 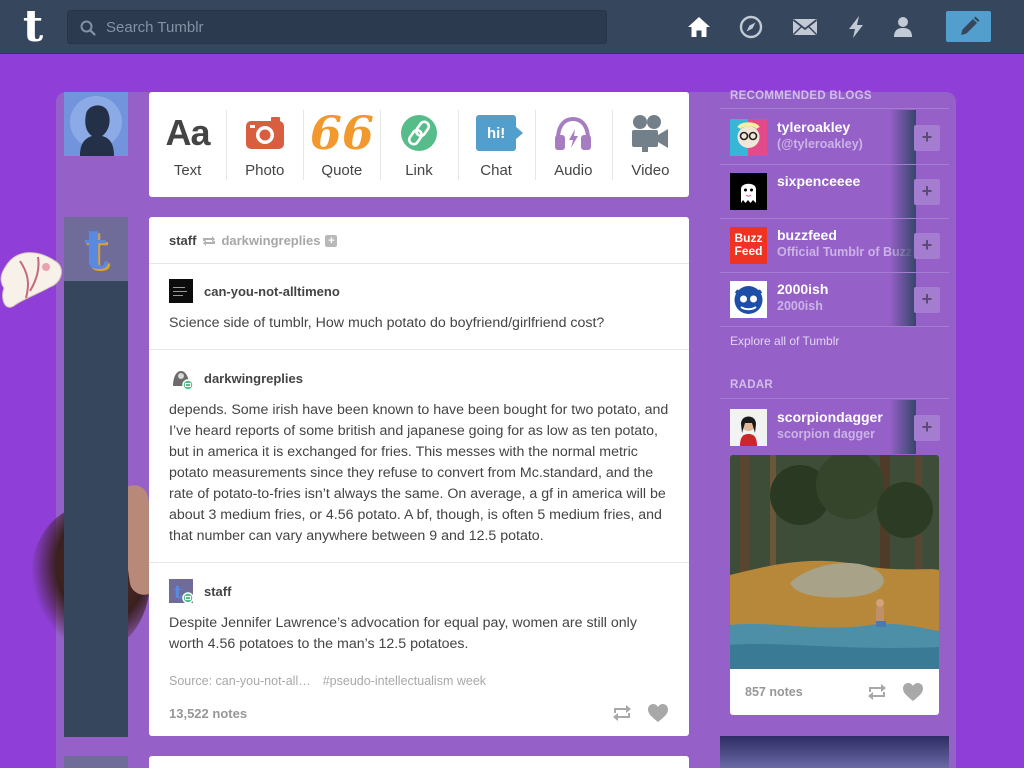 I want to click on radar-title: RADAR, so click(x=752, y=385).